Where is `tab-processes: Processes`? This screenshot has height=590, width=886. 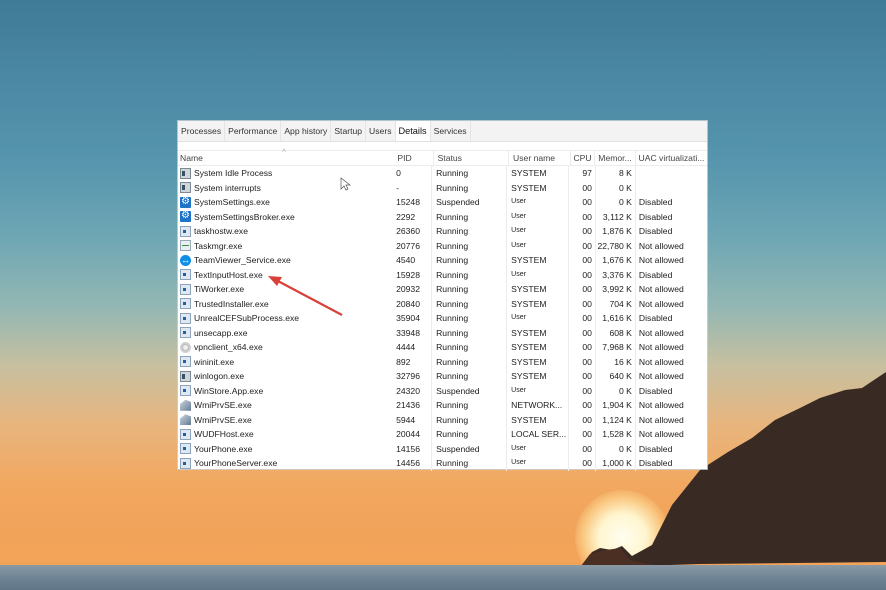
tab-processes: Processes is located at coordinates (202, 131).